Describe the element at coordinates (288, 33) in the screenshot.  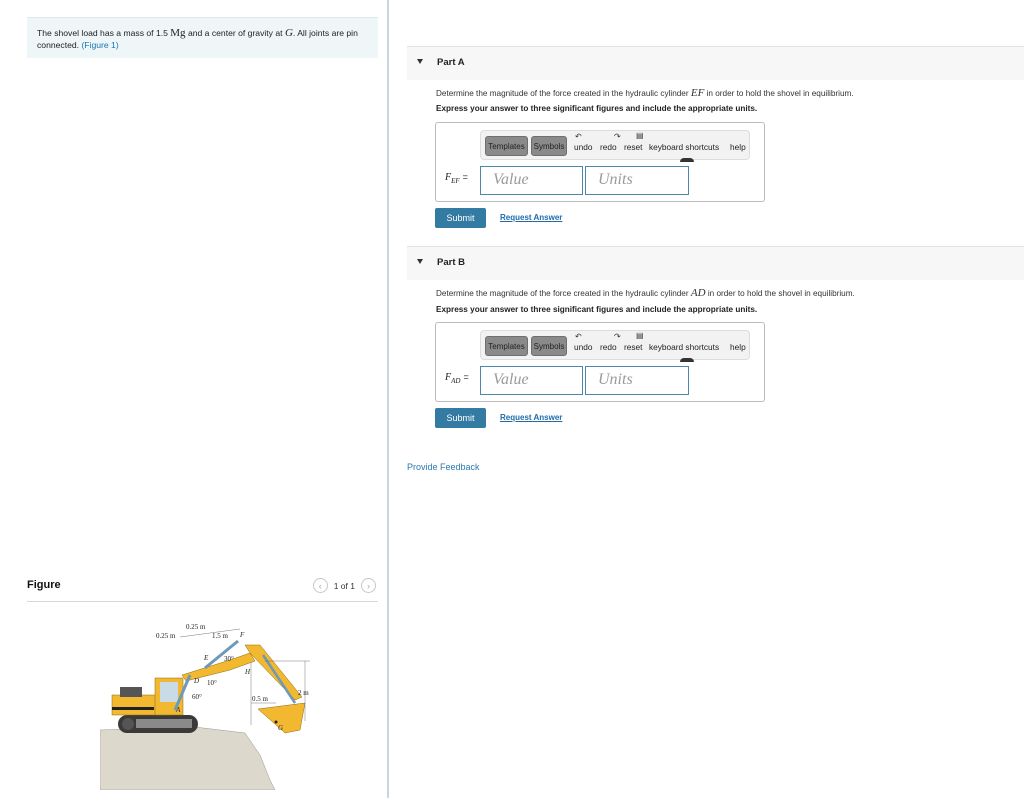
I see `cog-symbol: G` at that location.